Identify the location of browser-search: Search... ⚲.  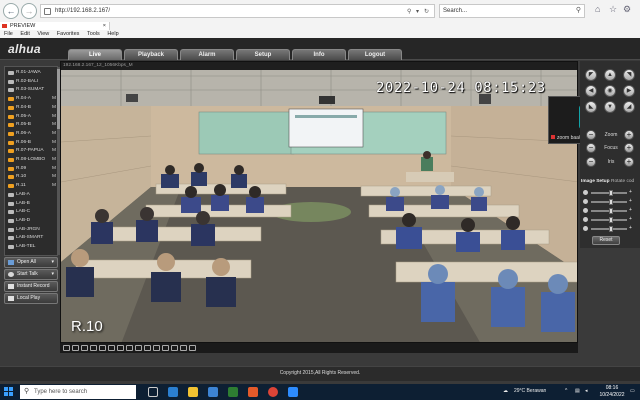
(512, 11).